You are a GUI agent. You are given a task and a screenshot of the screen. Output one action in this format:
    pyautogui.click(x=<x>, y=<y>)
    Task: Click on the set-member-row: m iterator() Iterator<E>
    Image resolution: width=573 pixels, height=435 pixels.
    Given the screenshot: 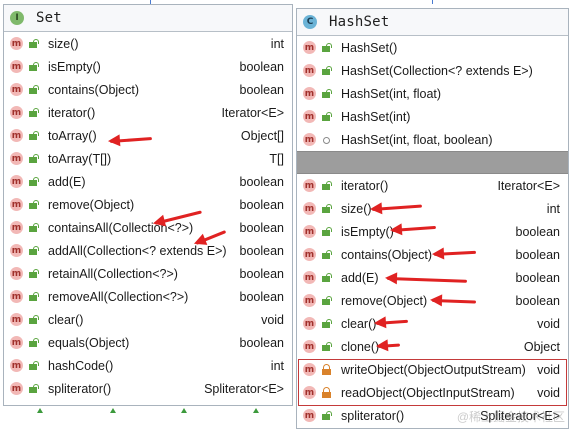 What is the action you would take?
    pyautogui.click(x=148, y=112)
    